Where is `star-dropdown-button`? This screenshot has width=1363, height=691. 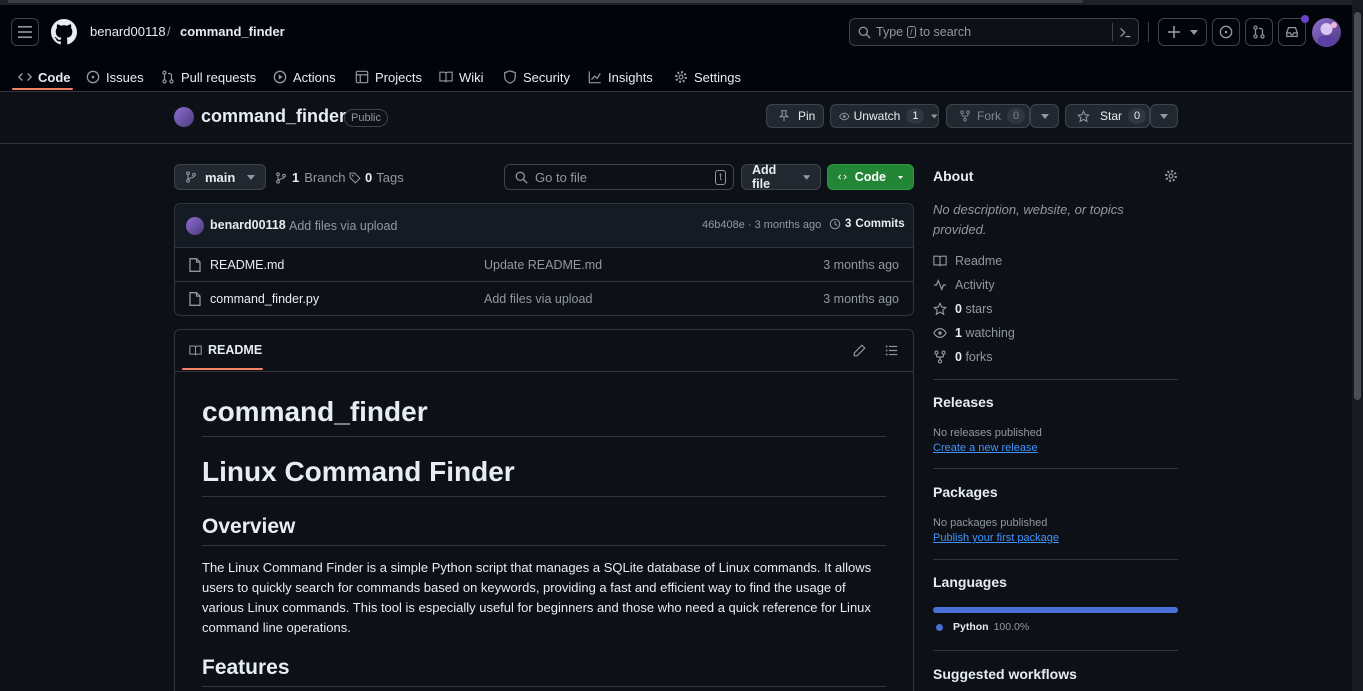 star-dropdown-button is located at coordinates (1164, 116).